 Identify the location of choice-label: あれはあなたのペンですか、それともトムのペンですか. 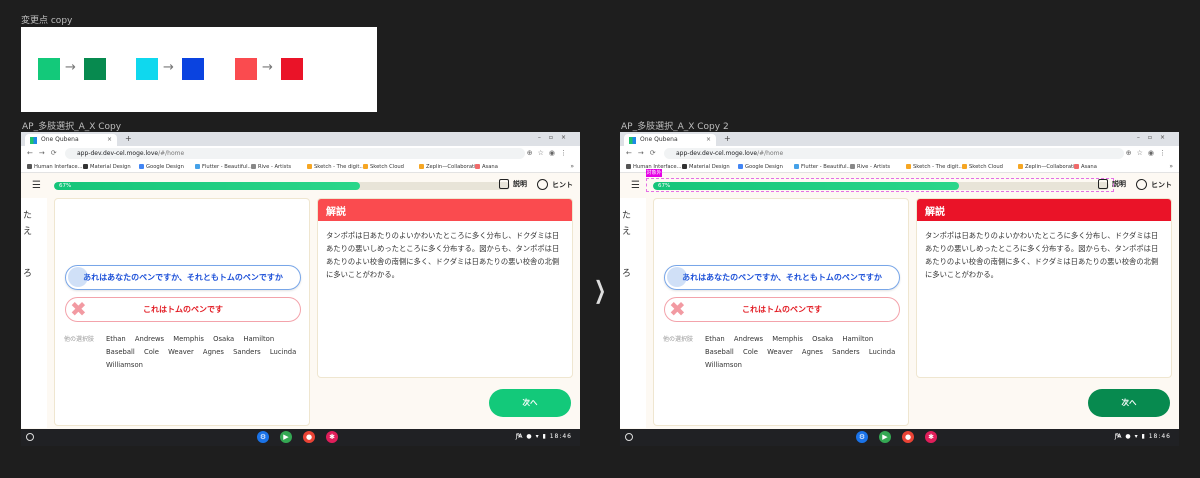
(183, 277).